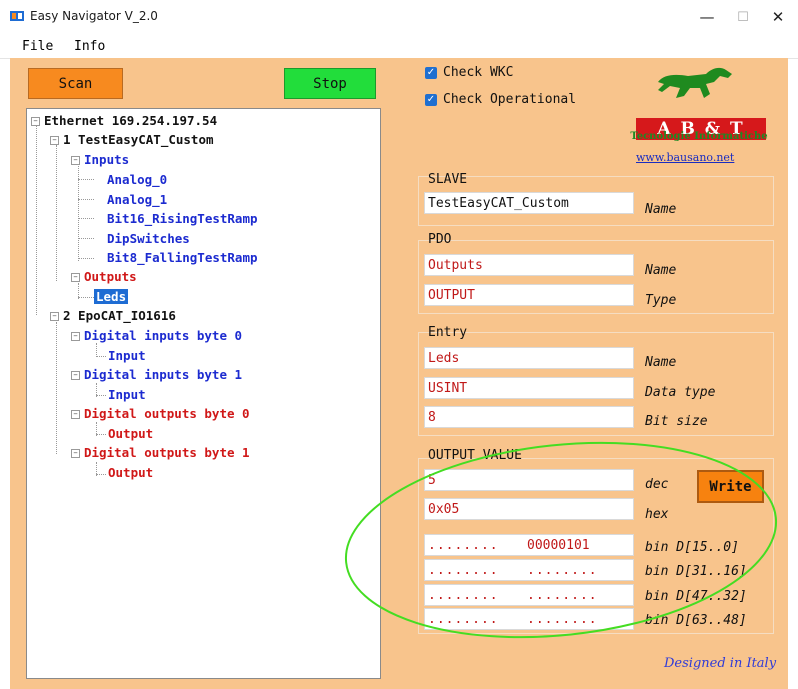 This screenshot has height=689, width=798. What do you see at coordinates (692, 547) in the screenshot?
I see `bin-d15-0-label: bin D[15..0]` at bounding box center [692, 547].